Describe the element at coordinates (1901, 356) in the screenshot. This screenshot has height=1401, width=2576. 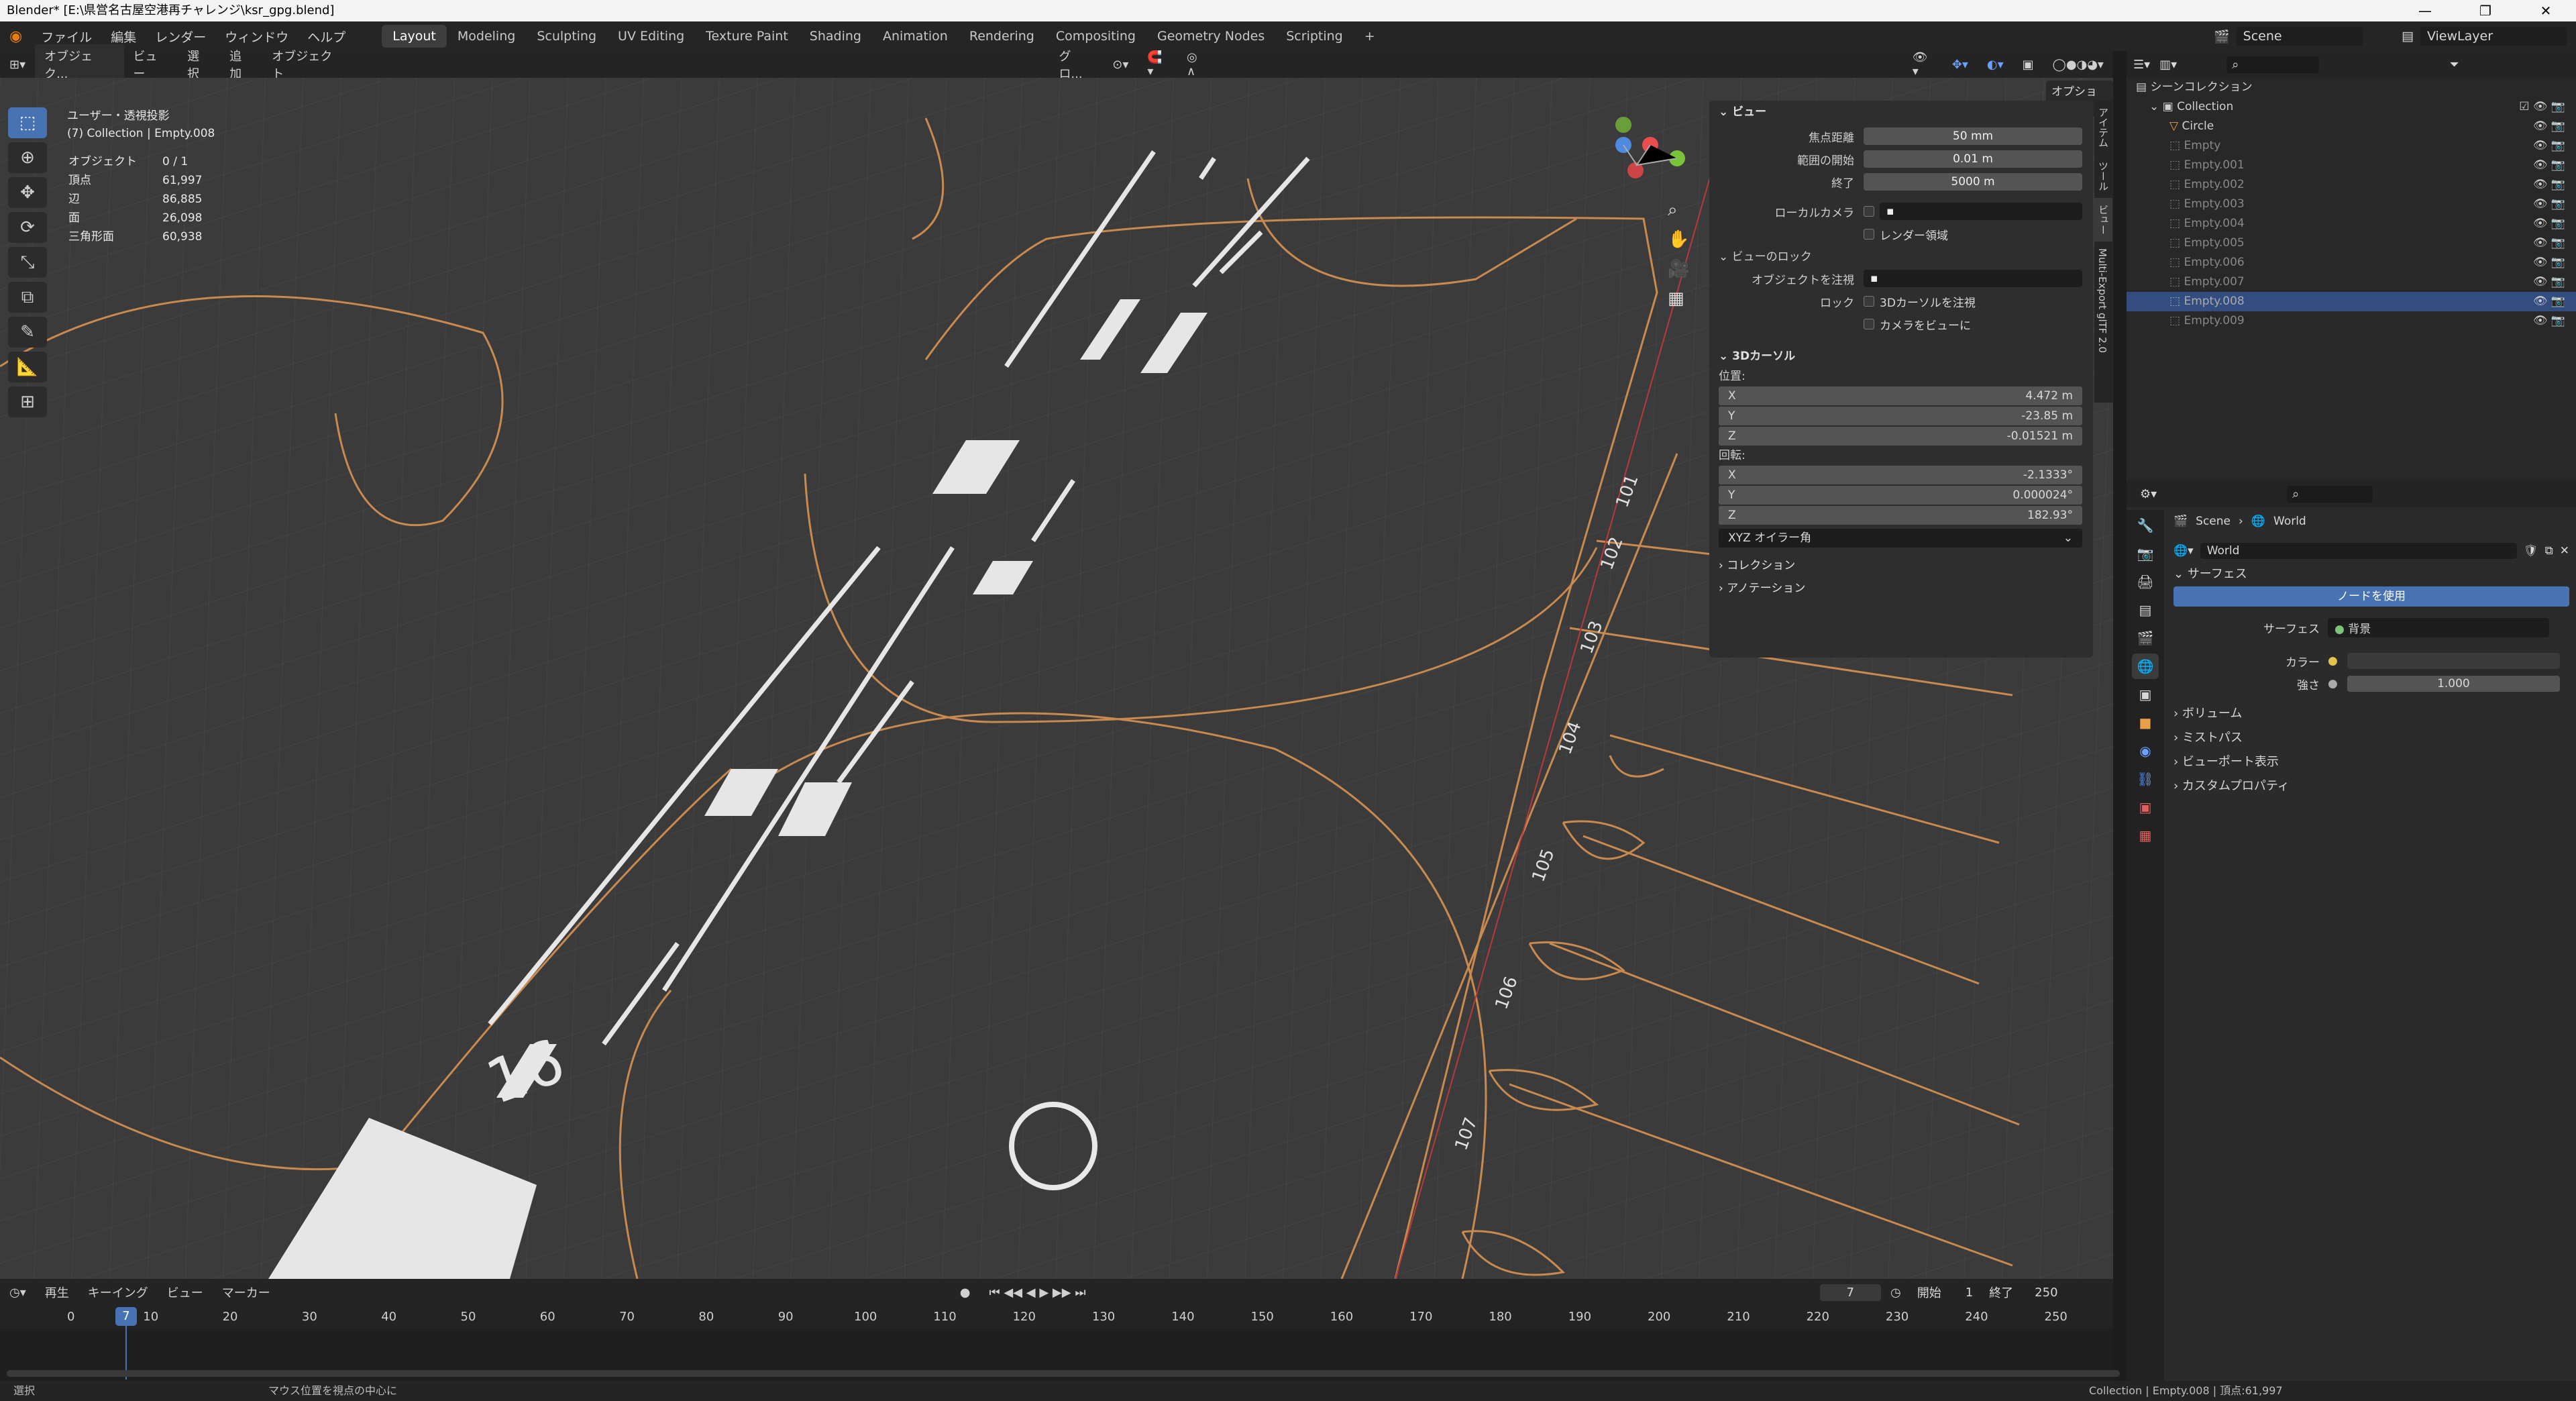
I see `3d-cursor-section-header: ⌄ 3Dカーソル` at that location.